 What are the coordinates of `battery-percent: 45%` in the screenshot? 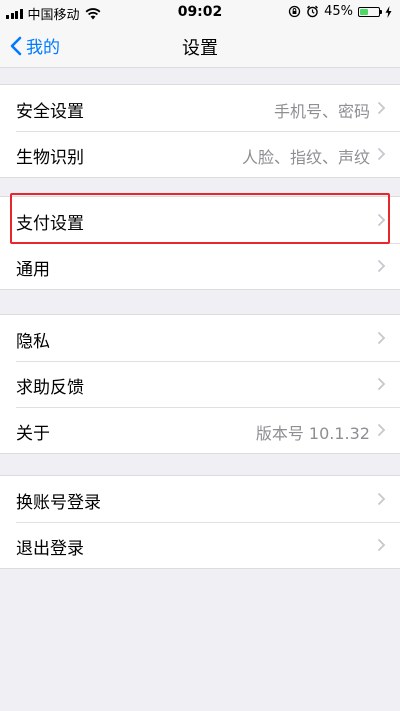 It's located at (338, 11).